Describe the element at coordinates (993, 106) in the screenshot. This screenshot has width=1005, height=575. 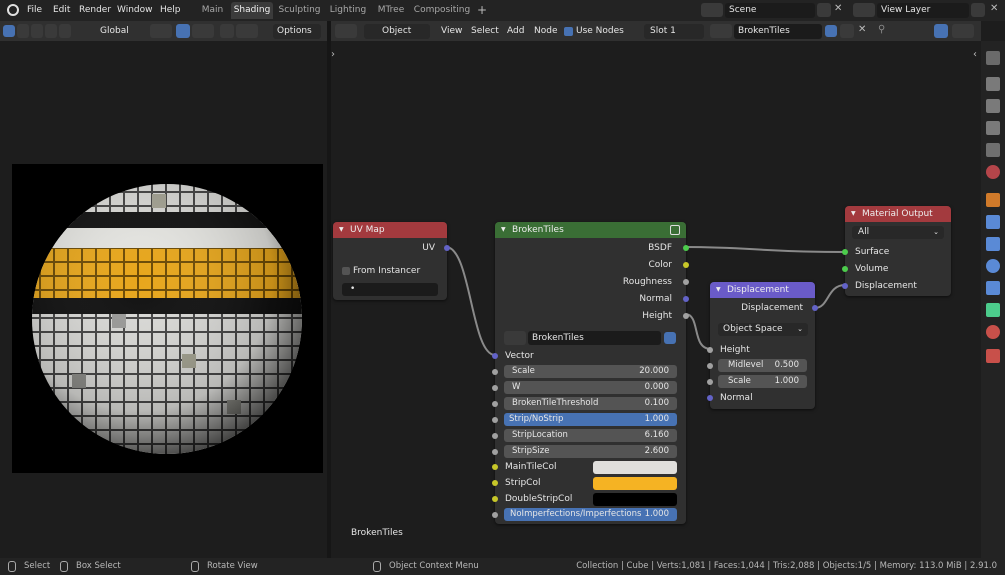
I see `output-icon` at that location.